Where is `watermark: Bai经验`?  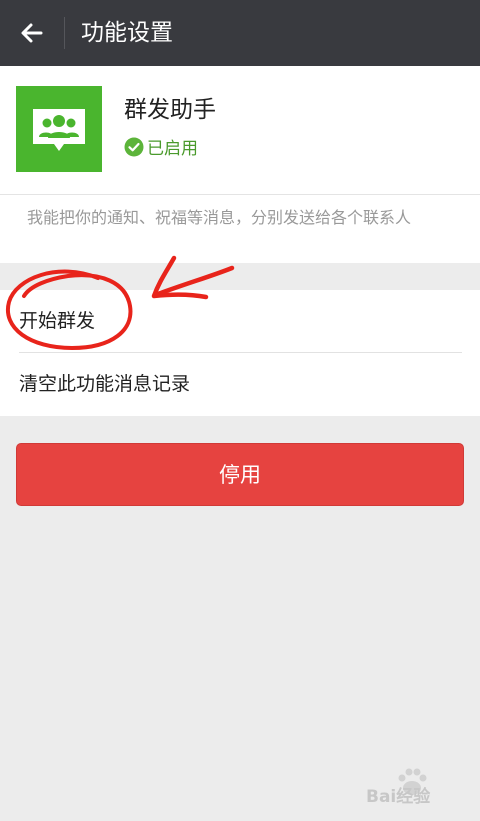
watermark: Bai经验 is located at coordinates (416, 788).